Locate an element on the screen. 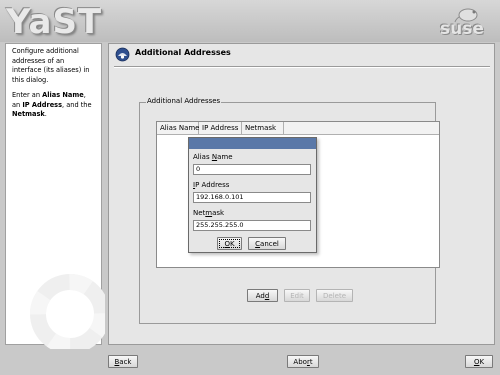  netmask-input: 255.255.255.0 is located at coordinates (252, 225).